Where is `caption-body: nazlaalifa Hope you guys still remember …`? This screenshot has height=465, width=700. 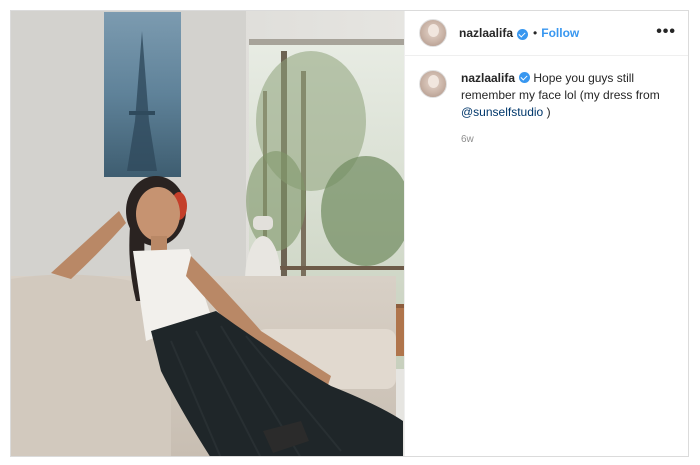
caption-body: nazlaalifa Hope you guys still remember … is located at coordinates (568, 109).